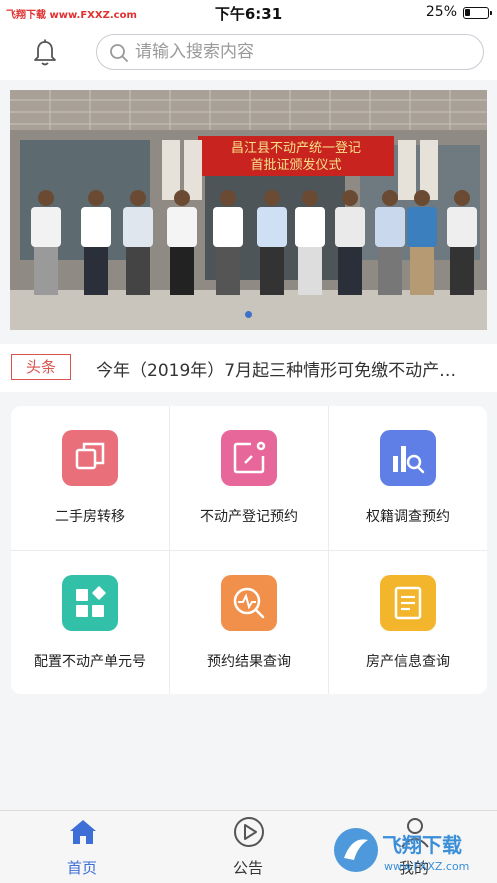 The width and height of the screenshot is (497, 883). I want to click on status-time: 下午6:31, so click(248, 14).